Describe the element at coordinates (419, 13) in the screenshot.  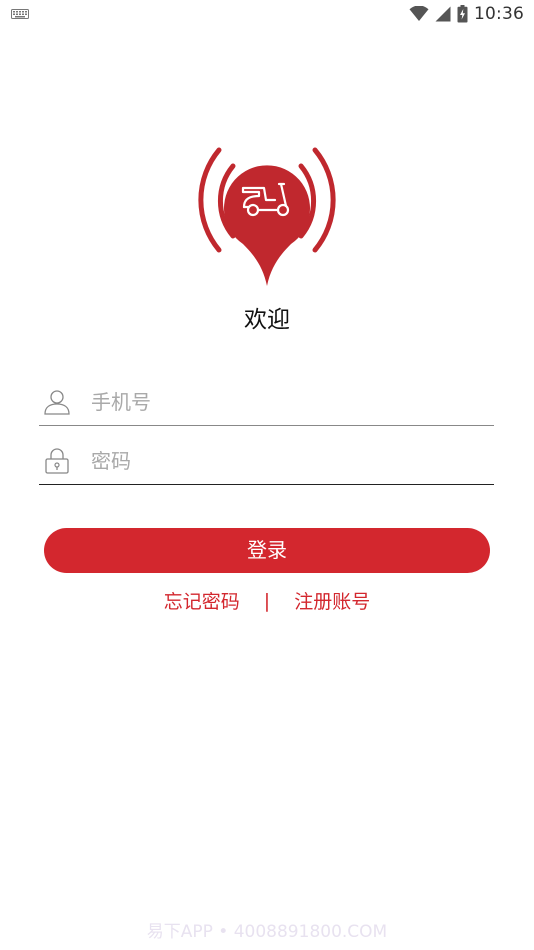
I see `wifi-icon` at that location.